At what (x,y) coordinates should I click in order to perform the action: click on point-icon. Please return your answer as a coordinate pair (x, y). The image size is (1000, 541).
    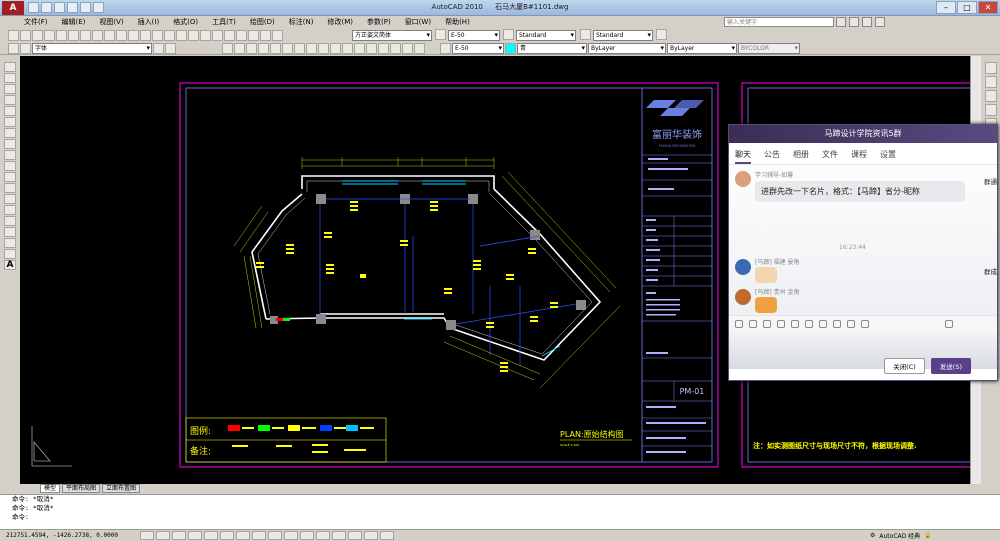
    Looking at the image, I should click on (10, 210).